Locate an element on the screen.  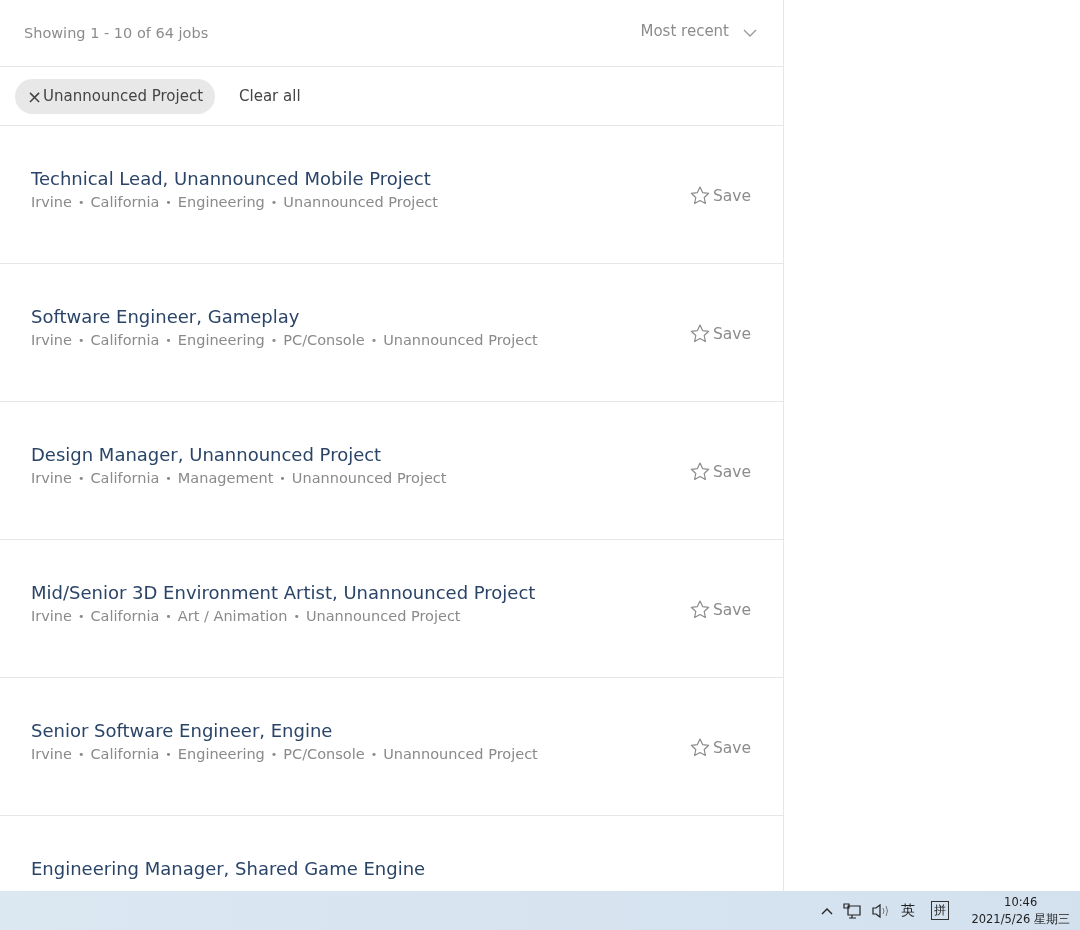
job-title-link: Mid/Senior 3D Environment Artist, Unannounced Project is located at coordinates (283, 593).